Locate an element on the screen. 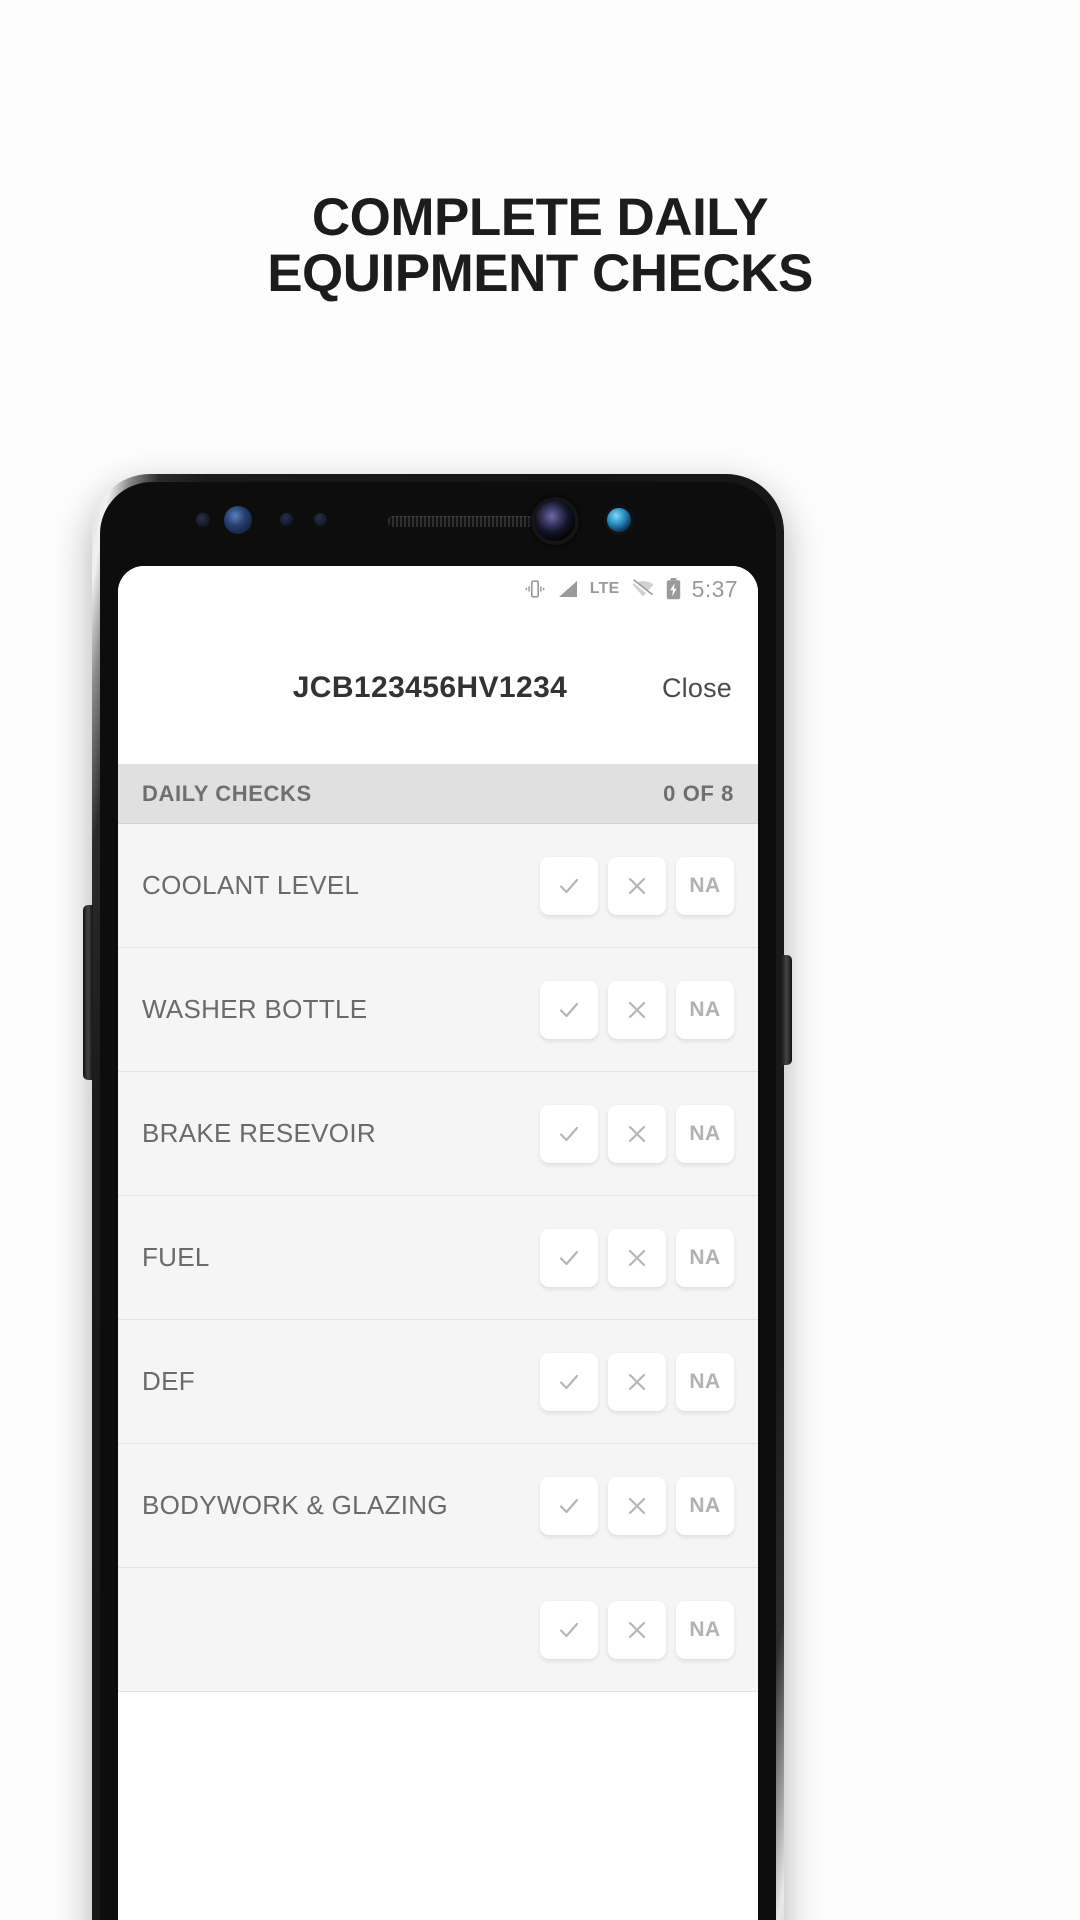  list-item: COOLANT LEVEL NA is located at coordinates (438, 886).